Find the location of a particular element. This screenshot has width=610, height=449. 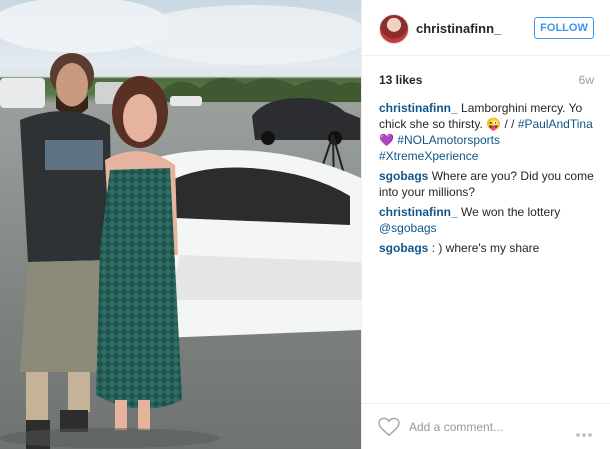

username: christinafinn_ is located at coordinates (458, 28).